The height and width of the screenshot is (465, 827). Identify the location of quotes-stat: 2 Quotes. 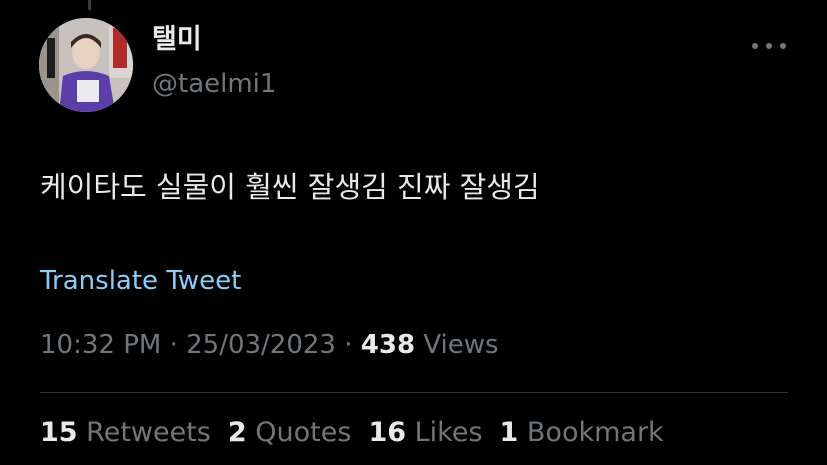
(290, 433).